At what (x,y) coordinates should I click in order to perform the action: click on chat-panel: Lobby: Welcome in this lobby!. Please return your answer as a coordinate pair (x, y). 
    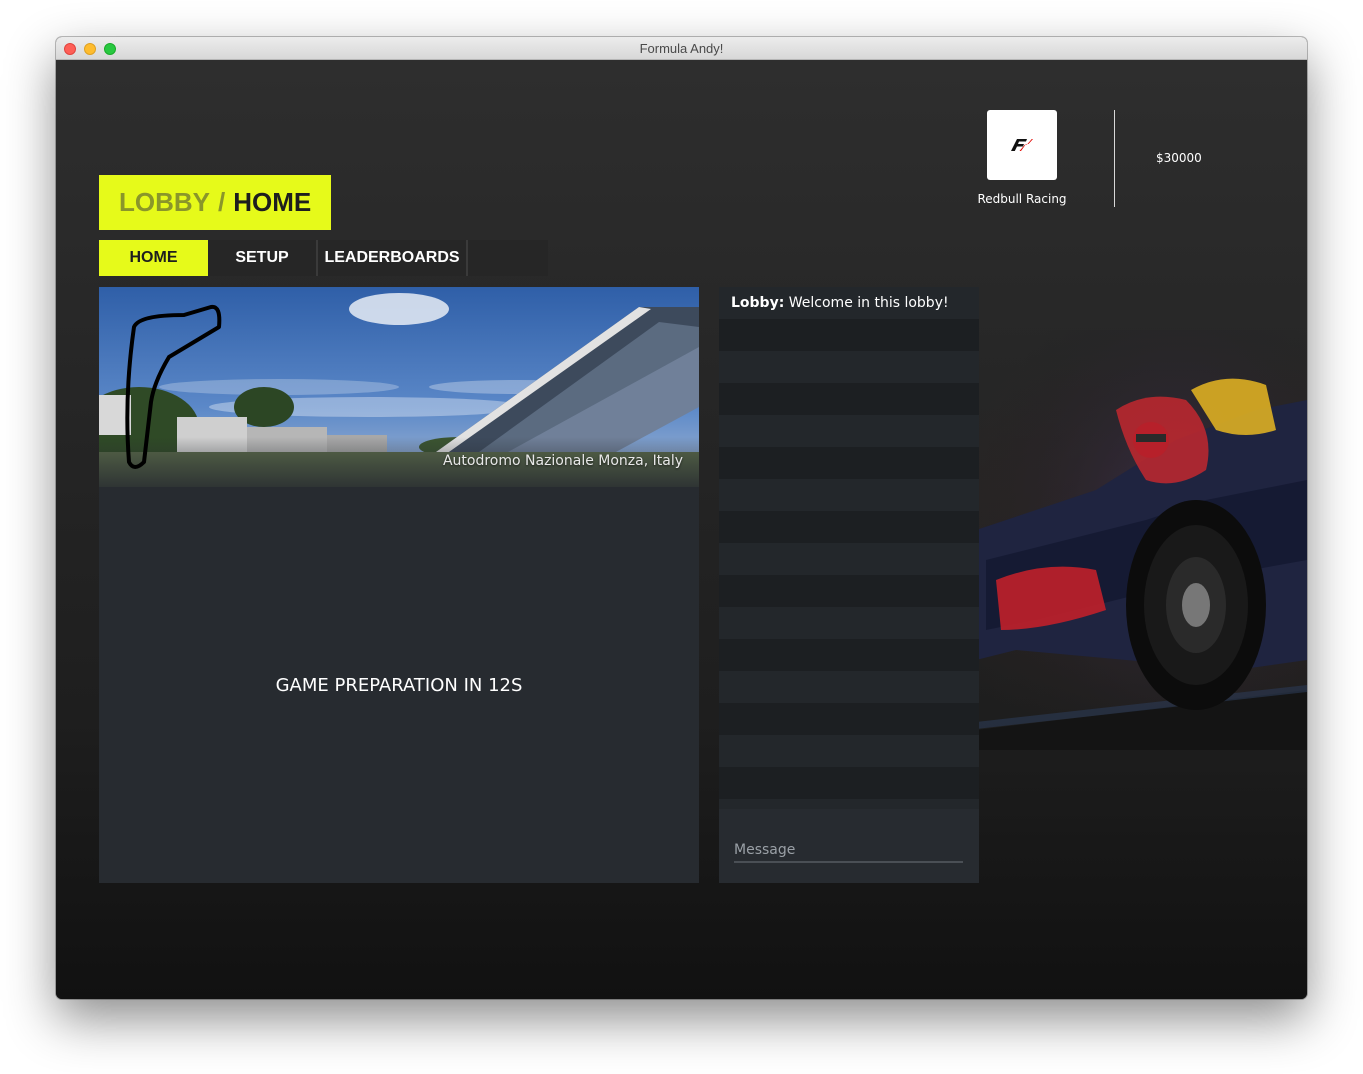
    Looking at the image, I should click on (849, 585).